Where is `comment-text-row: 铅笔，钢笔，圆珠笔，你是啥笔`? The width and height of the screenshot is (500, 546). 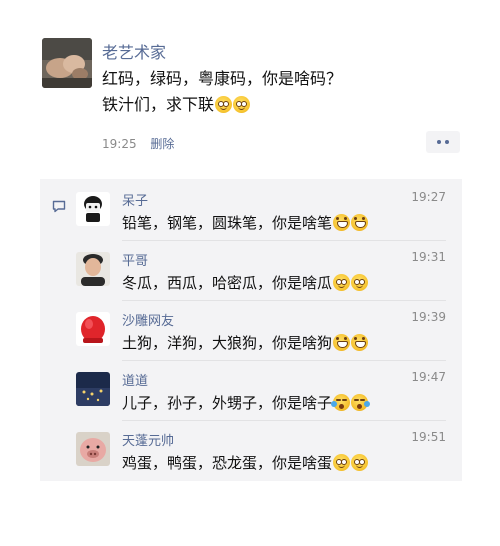
comment-text-row: 铅笔，钢笔，圆珠笔，你是啥笔 is located at coordinates (245, 222).